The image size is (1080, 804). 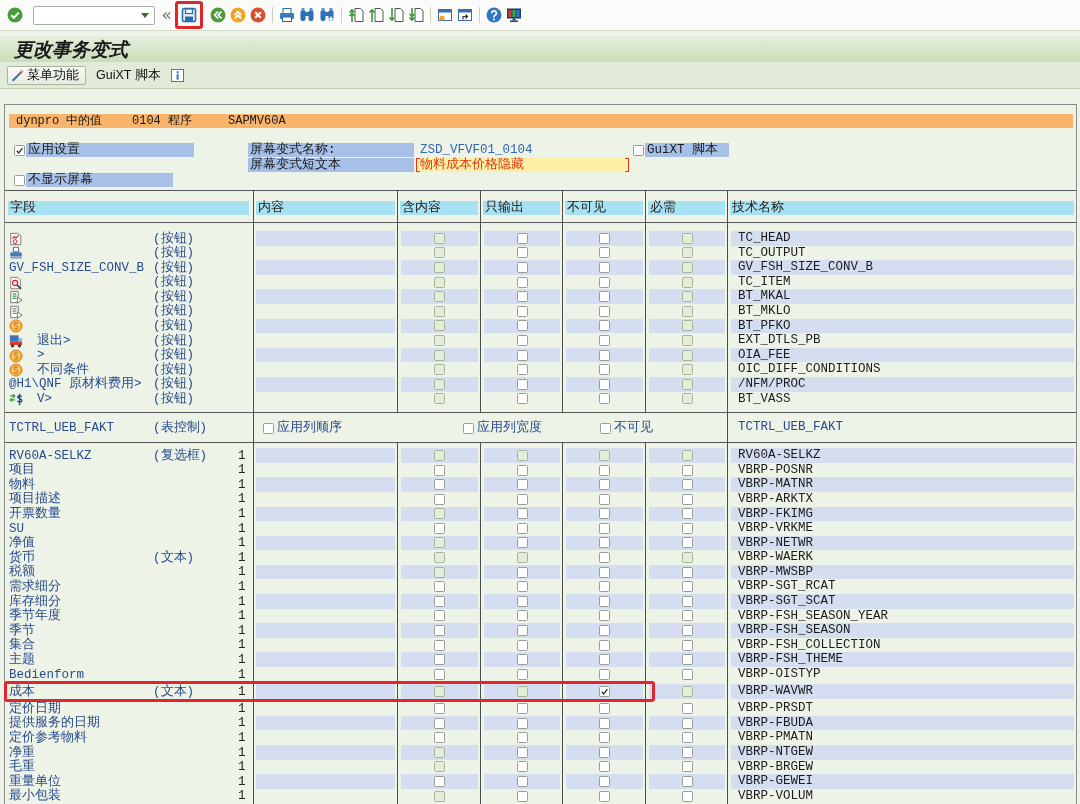 I want to click on printer-icon, so click(x=287, y=15).